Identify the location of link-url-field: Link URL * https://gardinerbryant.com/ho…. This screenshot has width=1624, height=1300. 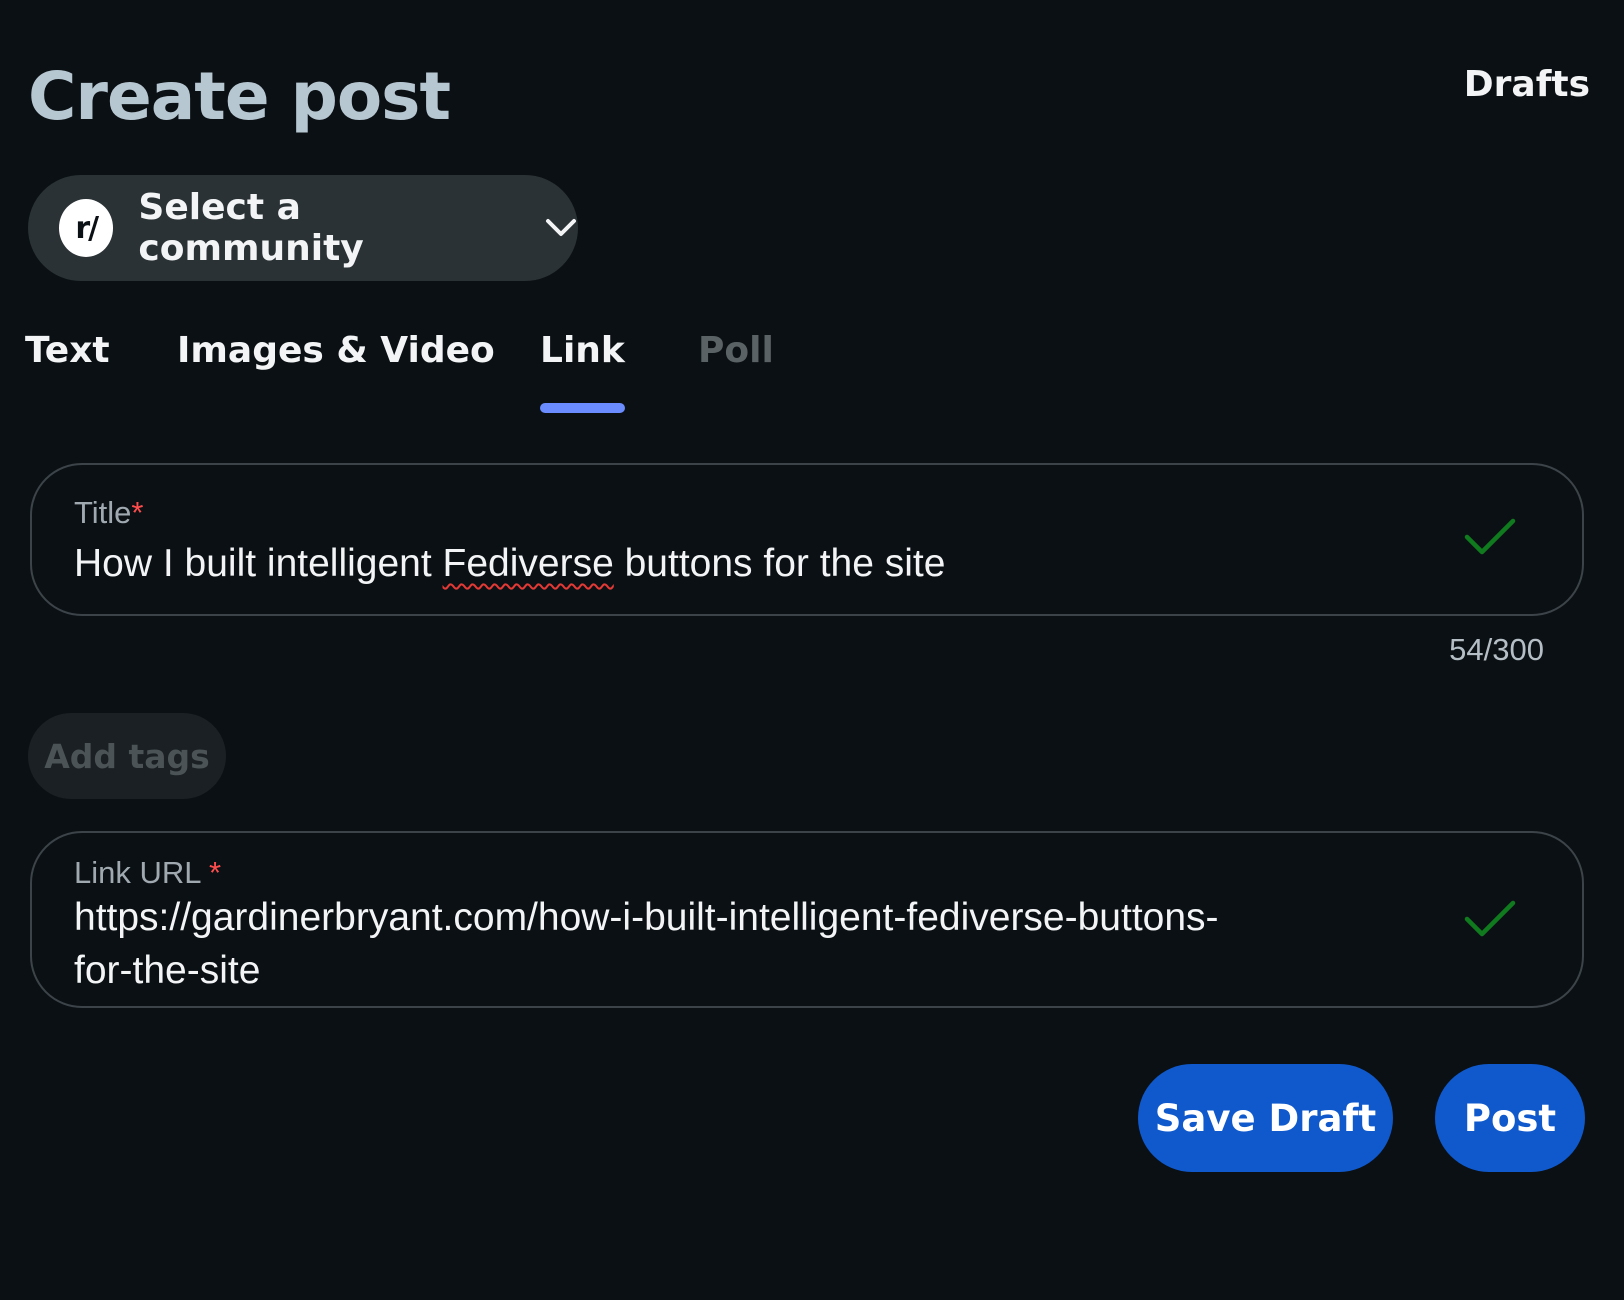
(807, 919).